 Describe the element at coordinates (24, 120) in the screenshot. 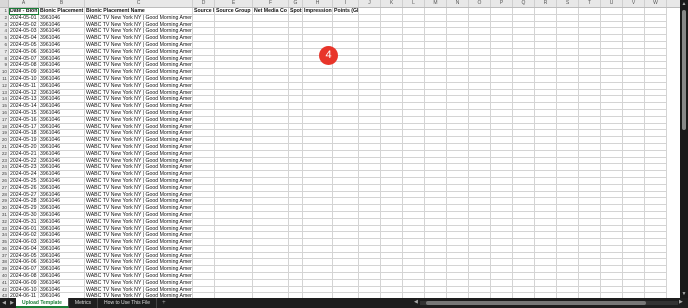

I see `table-cell: 2024-05-16` at that location.